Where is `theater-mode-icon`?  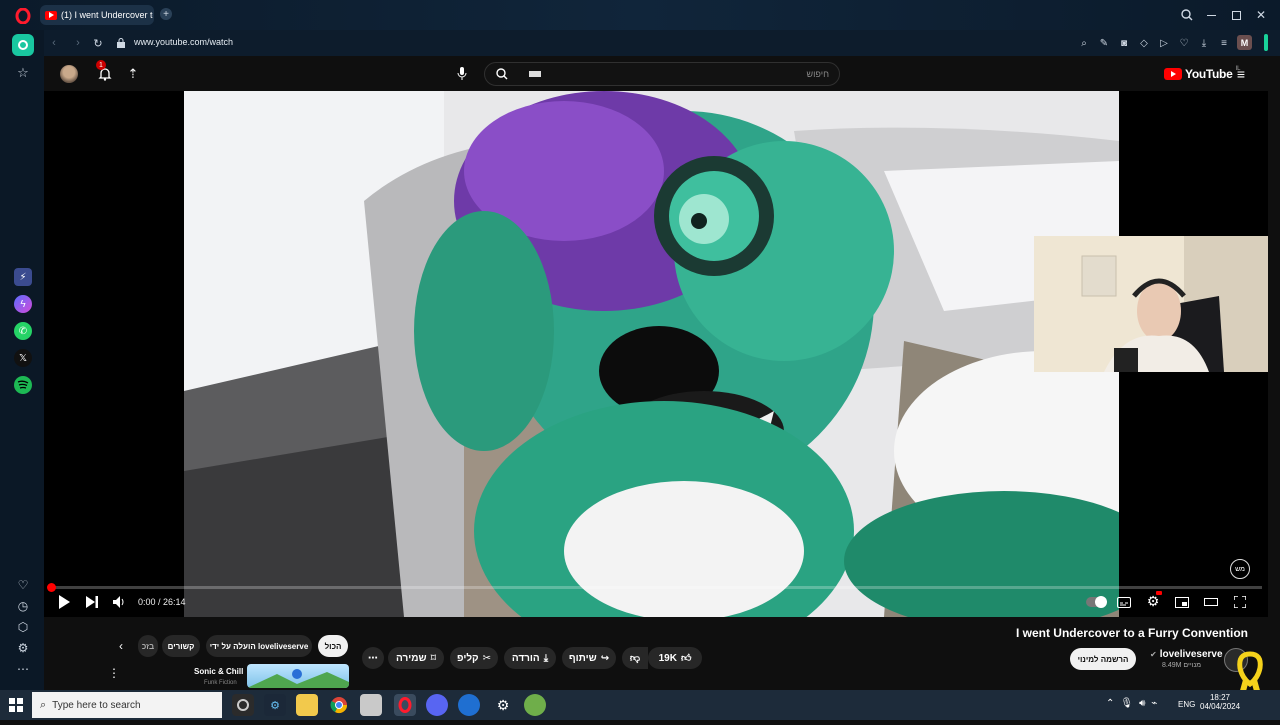
theater-mode-icon is located at coordinates (1211, 602).